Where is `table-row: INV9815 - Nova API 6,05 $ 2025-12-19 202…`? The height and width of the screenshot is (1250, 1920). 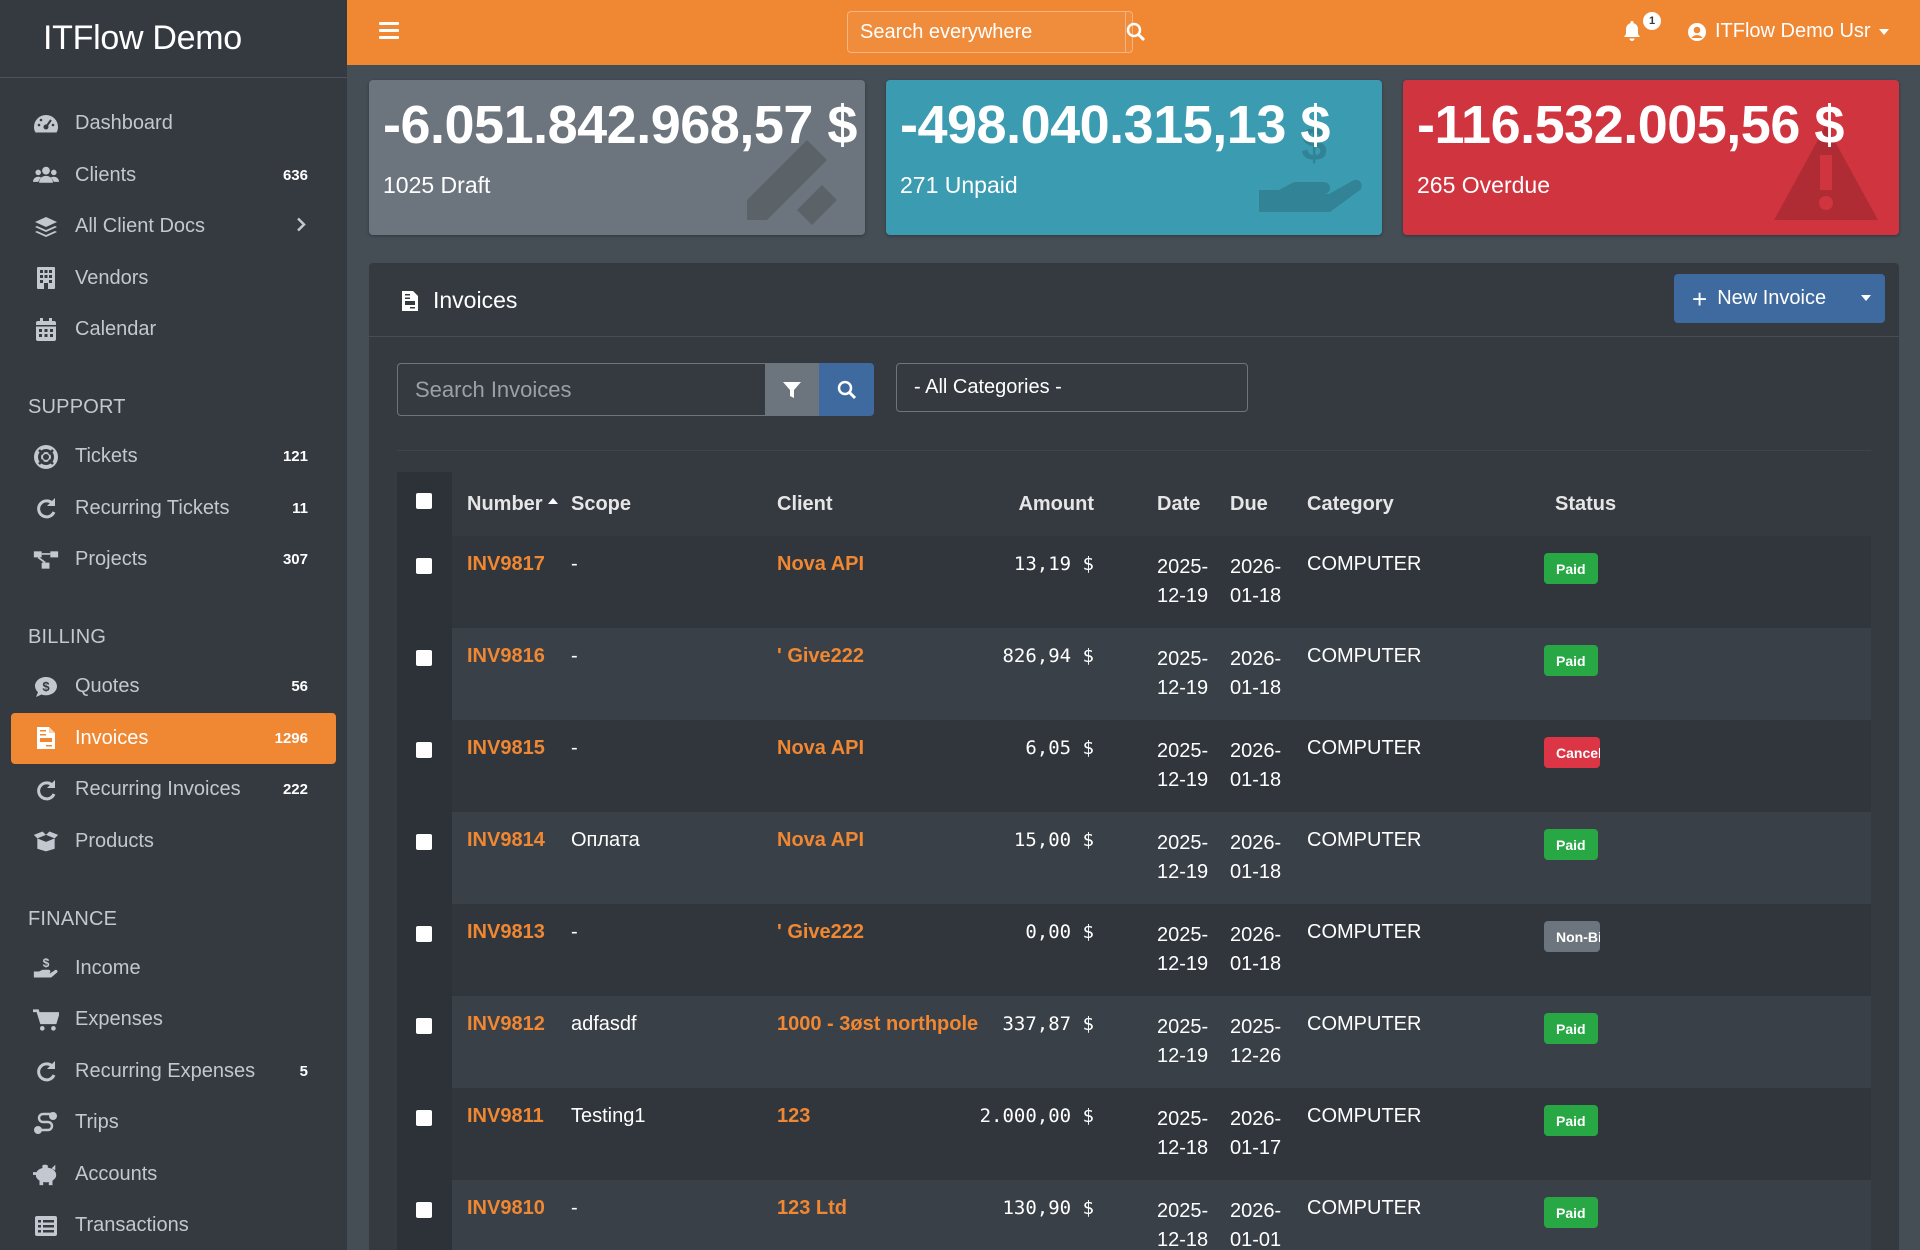 table-row: INV9815 - Nova API 6,05 $ 2025-12-19 202… is located at coordinates (1134, 766).